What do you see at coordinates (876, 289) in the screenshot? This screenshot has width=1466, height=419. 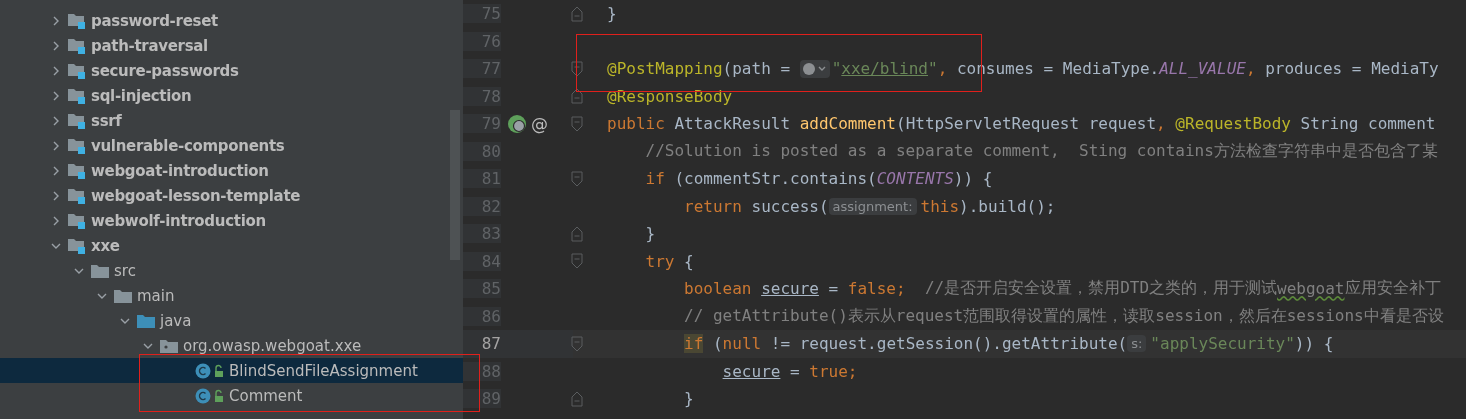 I see `keyword-text: false;` at bounding box center [876, 289].